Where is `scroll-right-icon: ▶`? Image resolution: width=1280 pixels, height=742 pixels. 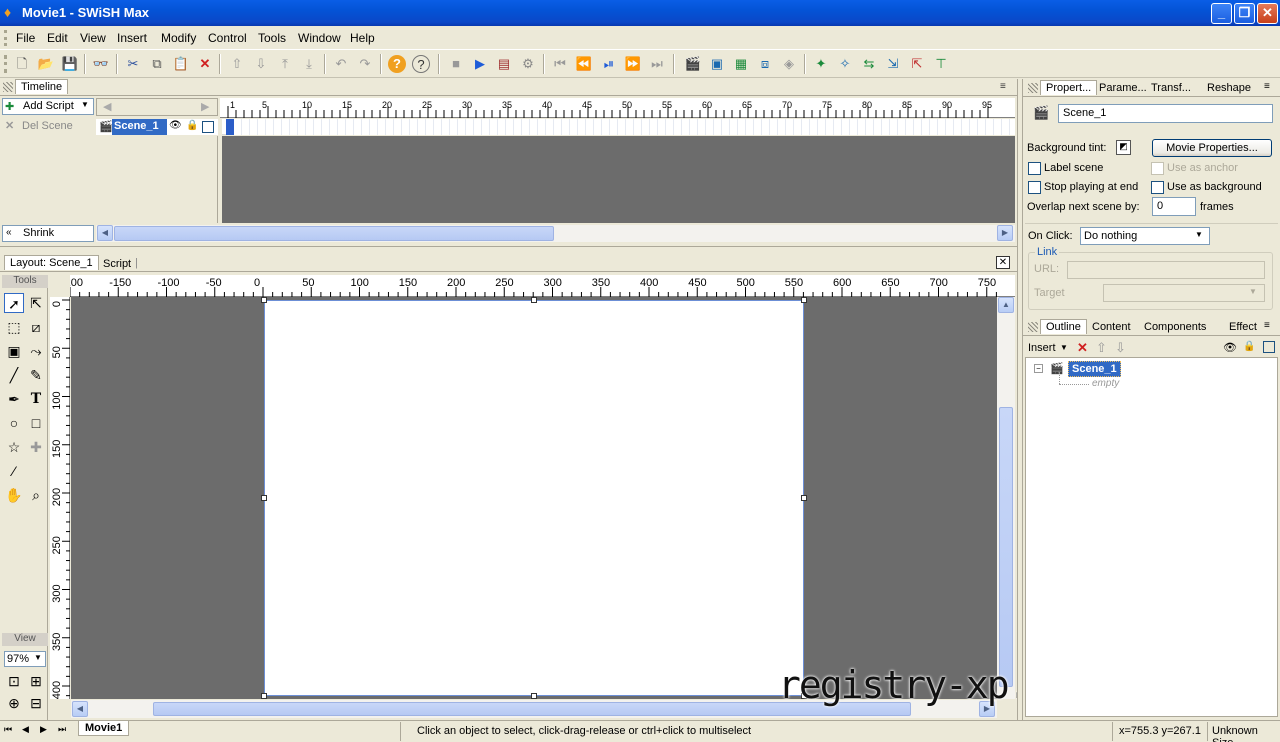
scroll-right-icon: ▶ is located at coordinates (205, 106).